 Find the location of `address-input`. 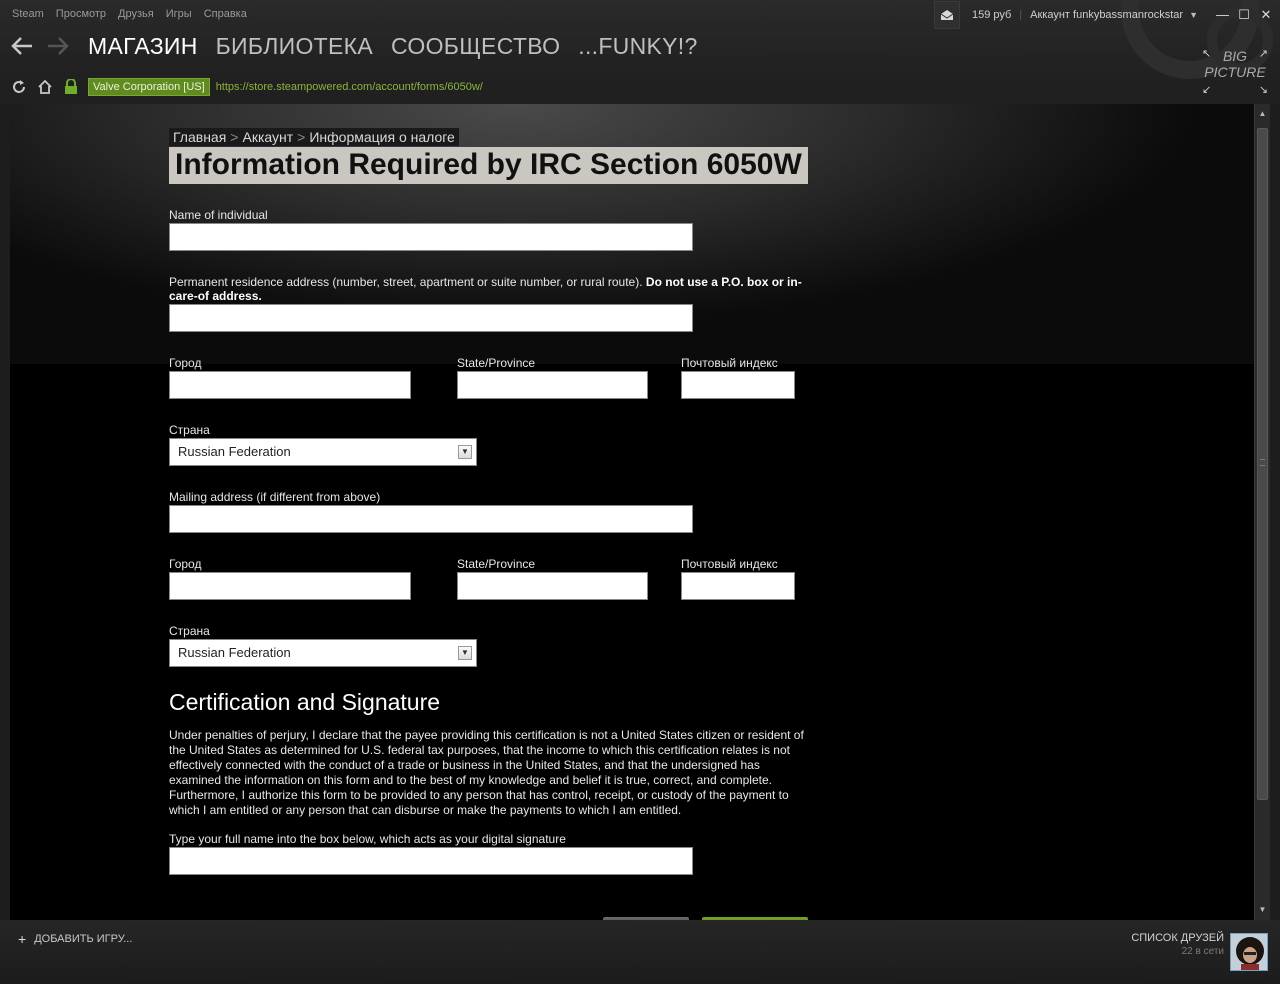

address-input is located at coordinates (431, 318).